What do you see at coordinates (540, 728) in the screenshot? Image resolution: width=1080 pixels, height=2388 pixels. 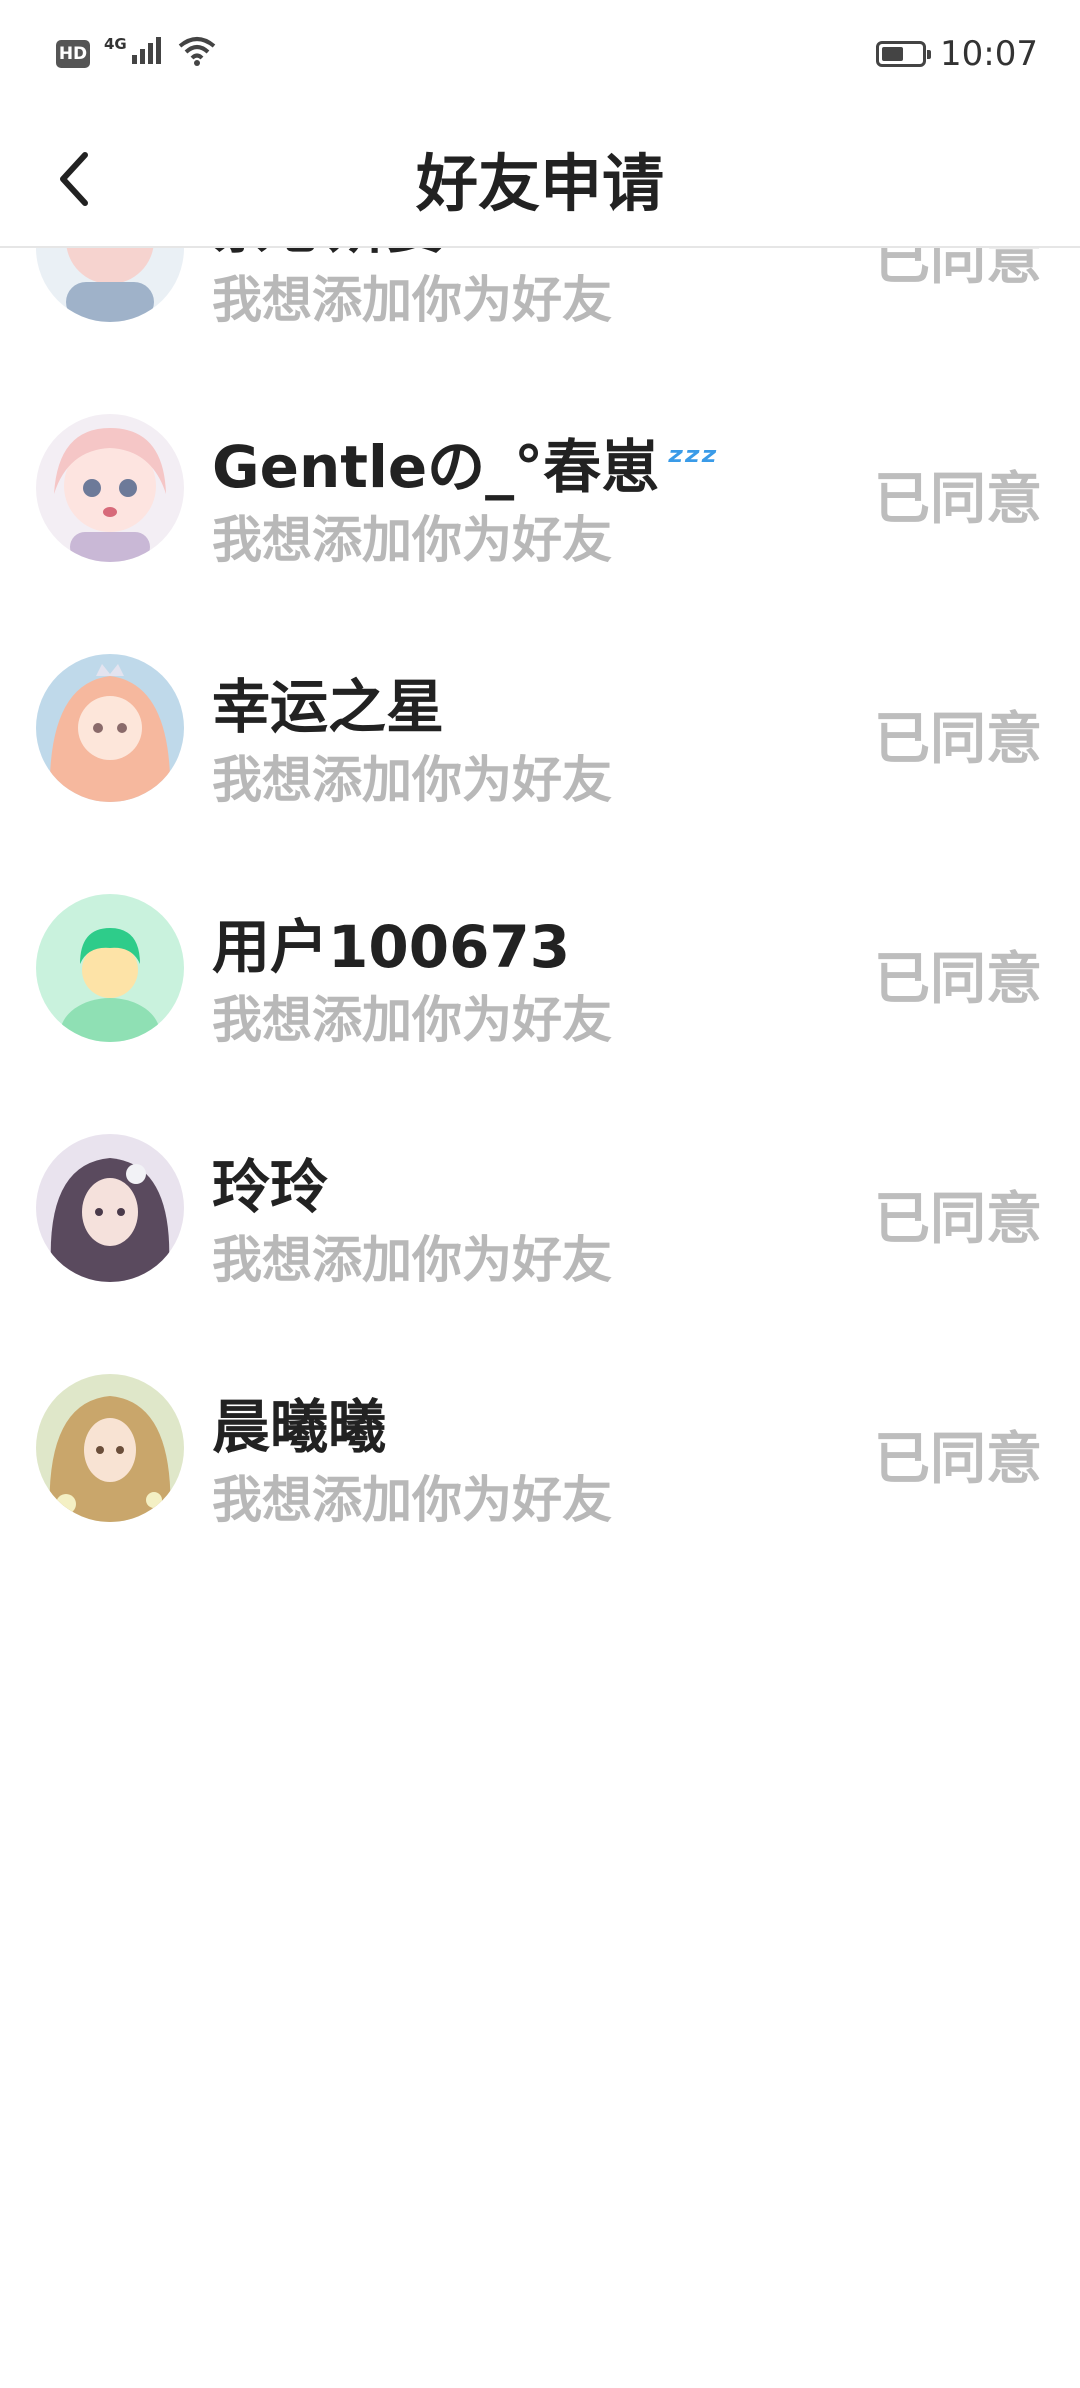 I see `request-row: 幸运之星 我想添加你为好友 已同意` at bounding box center [540, 728].